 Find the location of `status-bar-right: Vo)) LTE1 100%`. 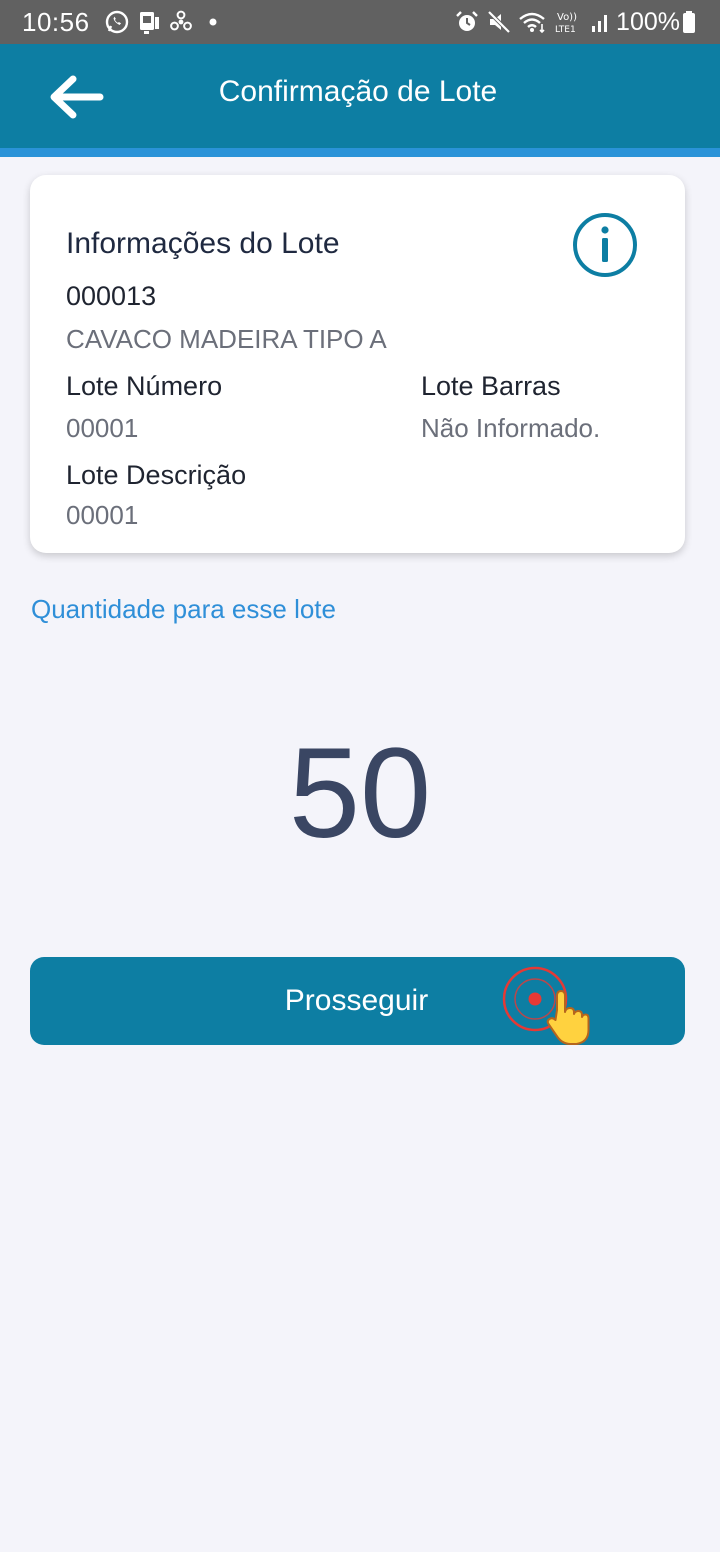

status-bar-right: Vo)) LTE1 100% is located at coordinates (572, 22).